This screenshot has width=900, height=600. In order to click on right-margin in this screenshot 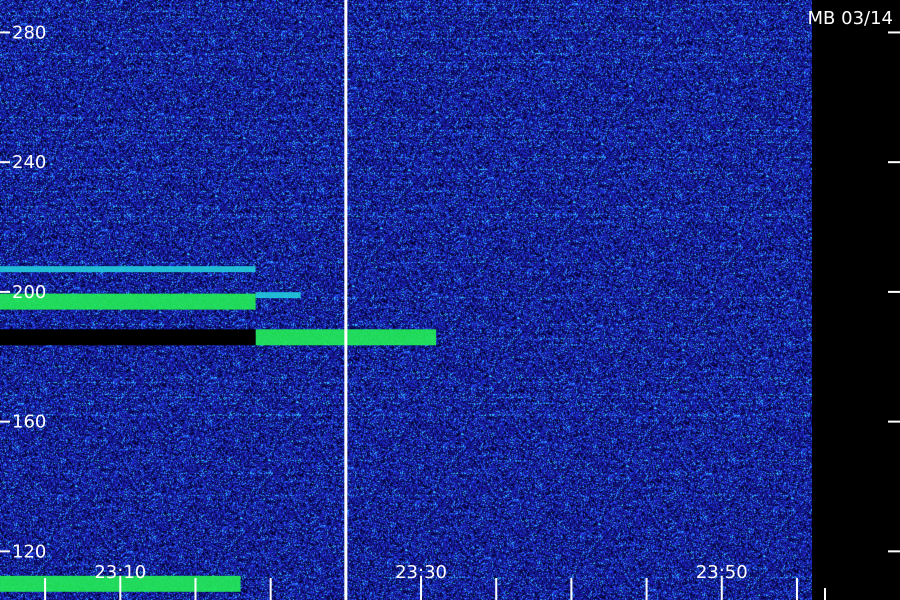, I will do `click(856, 300)`.